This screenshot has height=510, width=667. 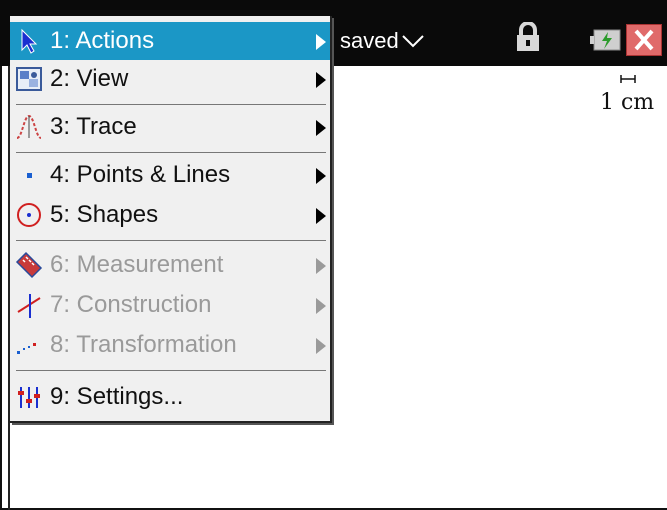 I want to click on chevron-down-icon, so click(x=413, y=41).